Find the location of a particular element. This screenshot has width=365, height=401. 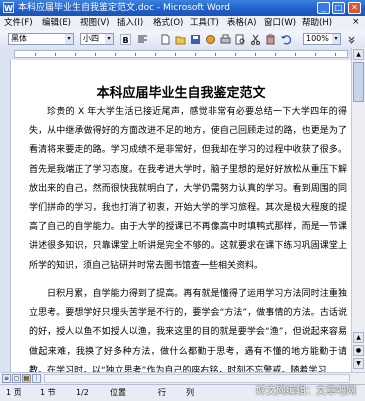

cut-icon is located at coordinates (255, 39).